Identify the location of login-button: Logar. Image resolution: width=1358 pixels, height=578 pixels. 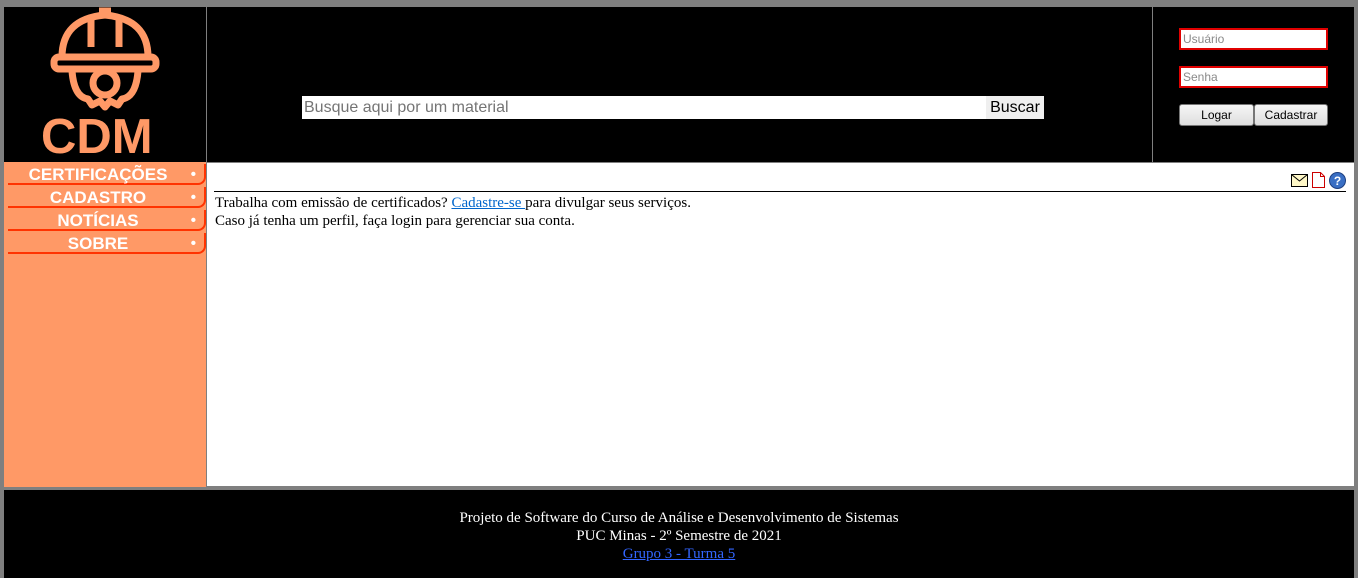
(1216, 115).